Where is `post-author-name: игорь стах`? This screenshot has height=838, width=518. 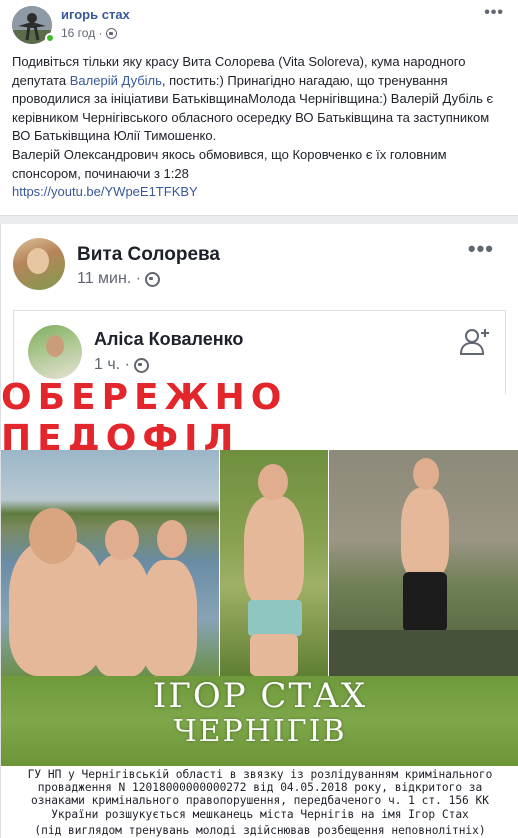
post-author-name: игорь стах is located at coordinates (95, 14).